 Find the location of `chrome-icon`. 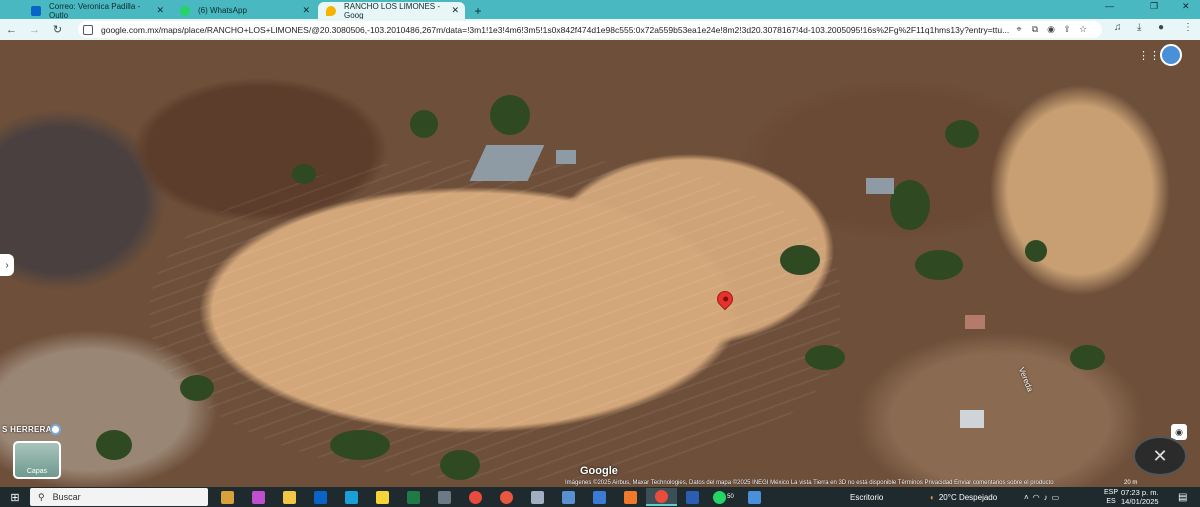

chrome-icon is located at coordinates (475, 497).